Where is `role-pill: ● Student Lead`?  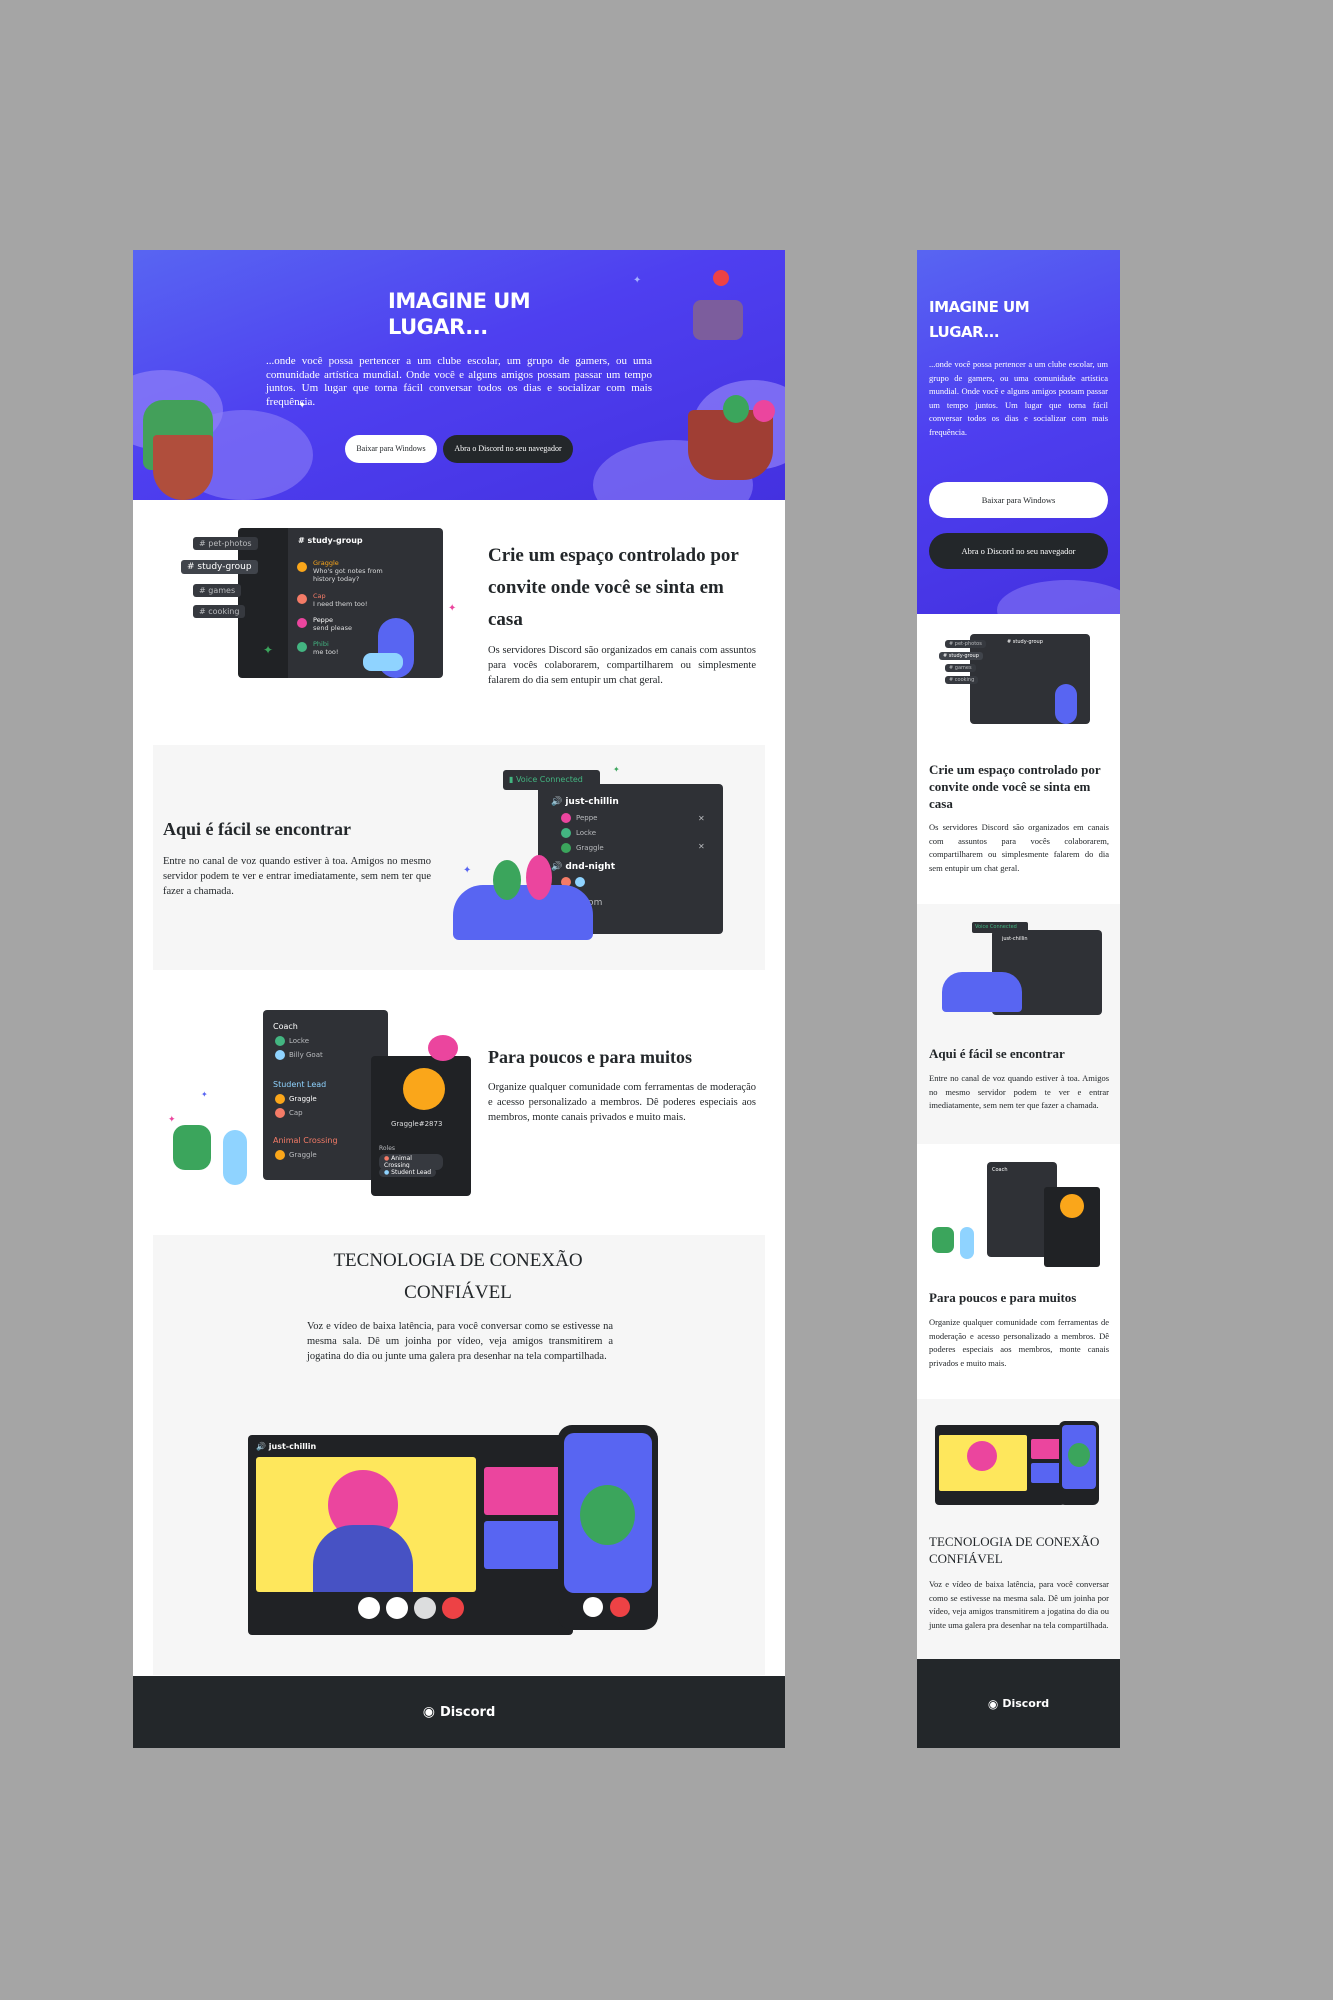
role-pill: ● Student Lead is located at coordinates (408, 1172).